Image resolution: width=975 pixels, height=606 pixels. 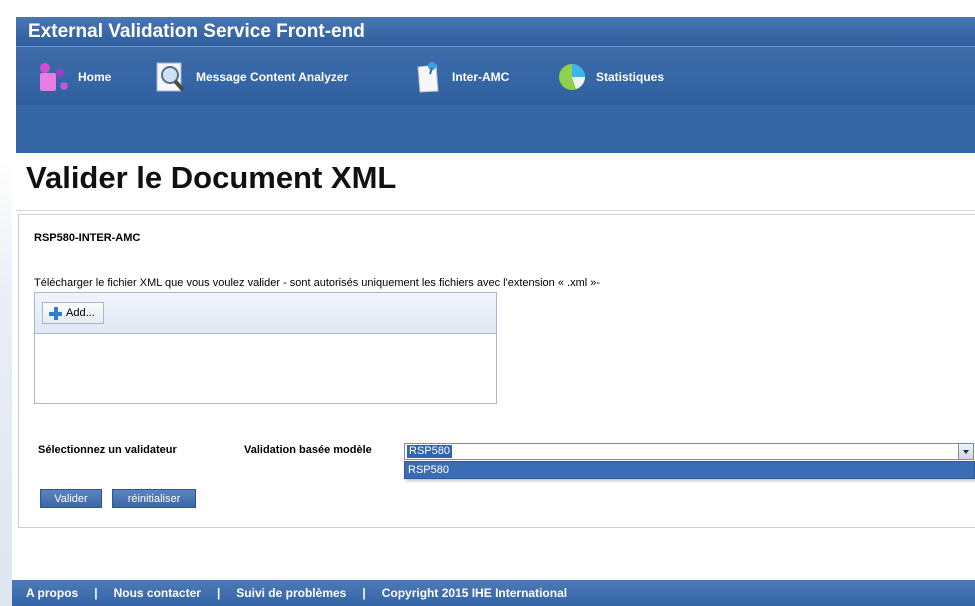 What do you see at coordinates (54, 77) in the screenshot?
I see `home-icon` at bounding box center [54, 77].